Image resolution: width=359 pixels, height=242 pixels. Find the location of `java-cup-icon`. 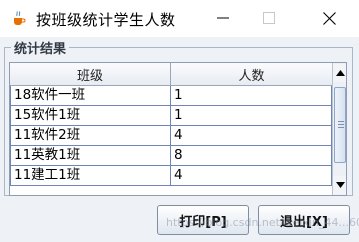

java-cup-icon is located at coordinates (19, 18).